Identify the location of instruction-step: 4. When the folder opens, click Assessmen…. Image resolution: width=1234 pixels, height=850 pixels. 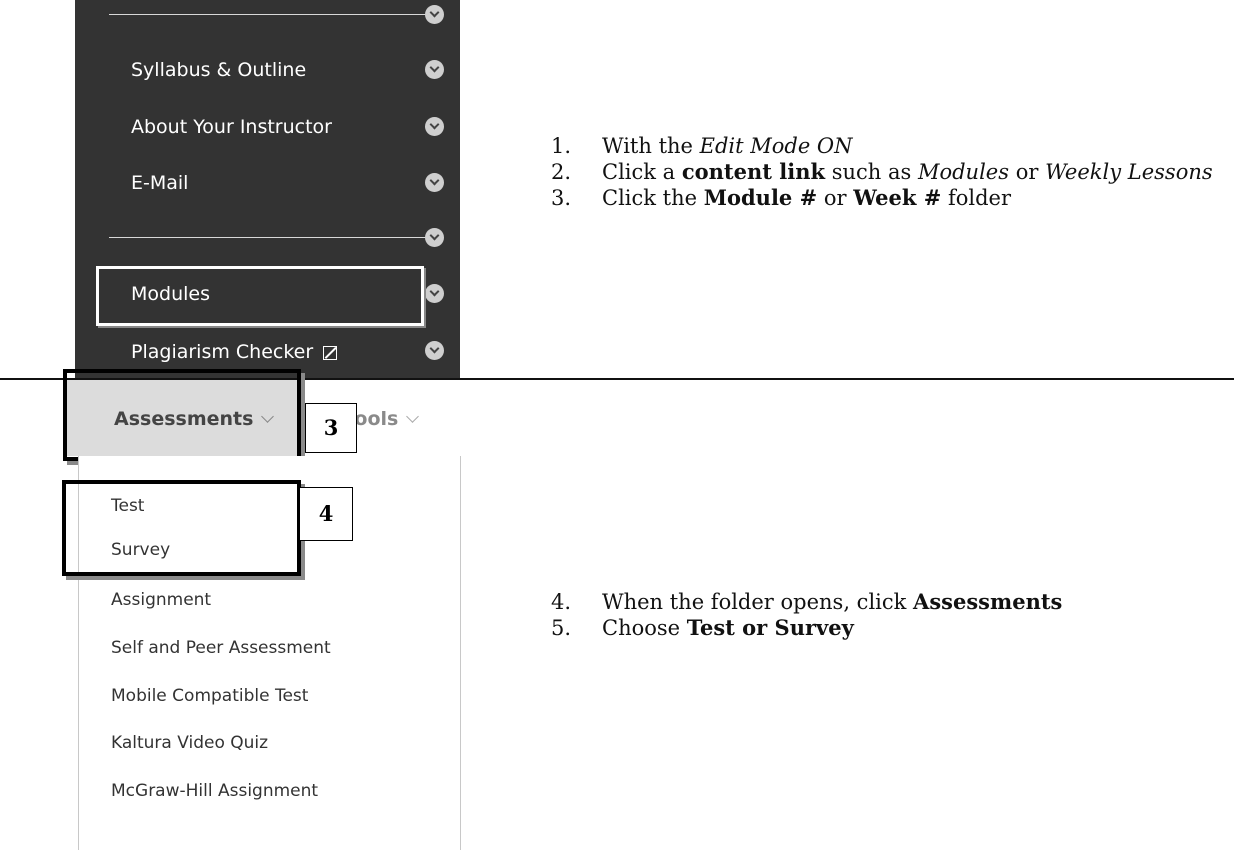
(891, 602).